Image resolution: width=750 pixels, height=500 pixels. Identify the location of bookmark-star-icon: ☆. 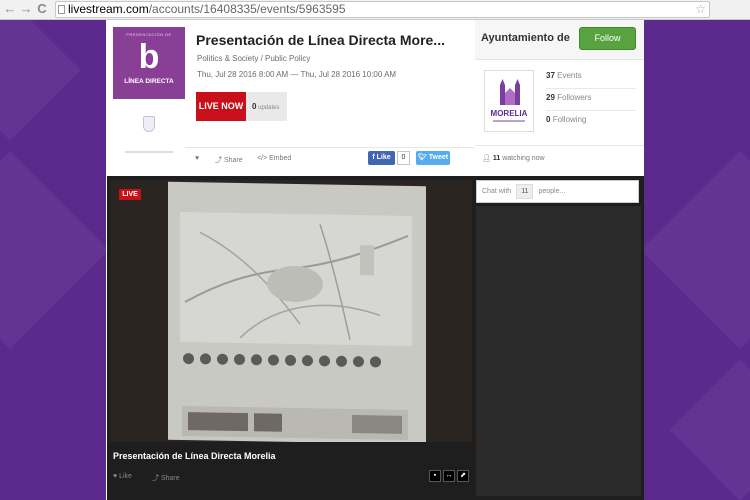
(700, 9).